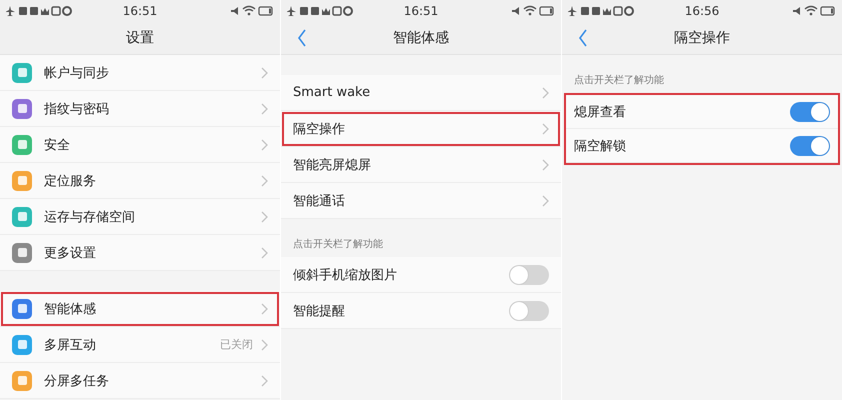  I want to click on row-label: 多屏互动, so click(70, 345).